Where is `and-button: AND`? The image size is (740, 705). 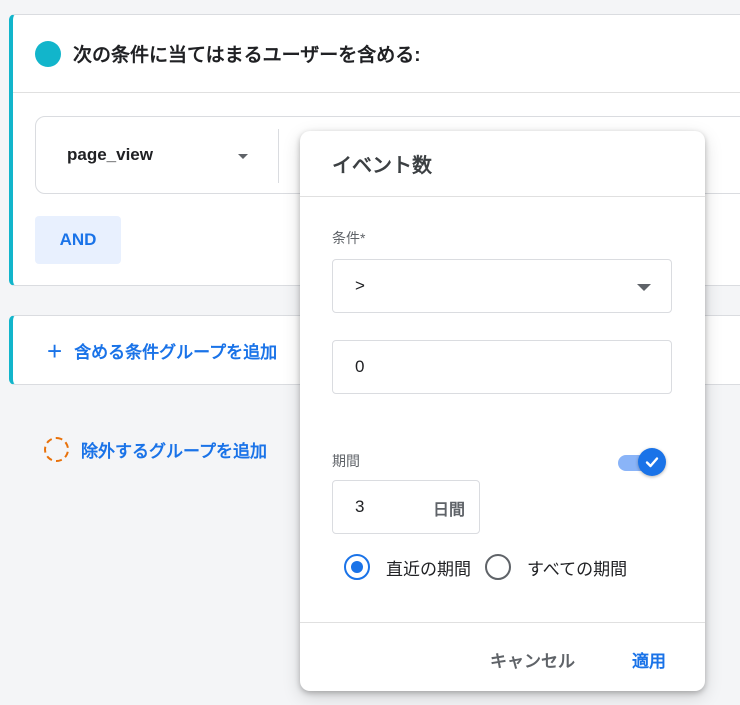 and-button: AND is located at coordinates (78, 240).